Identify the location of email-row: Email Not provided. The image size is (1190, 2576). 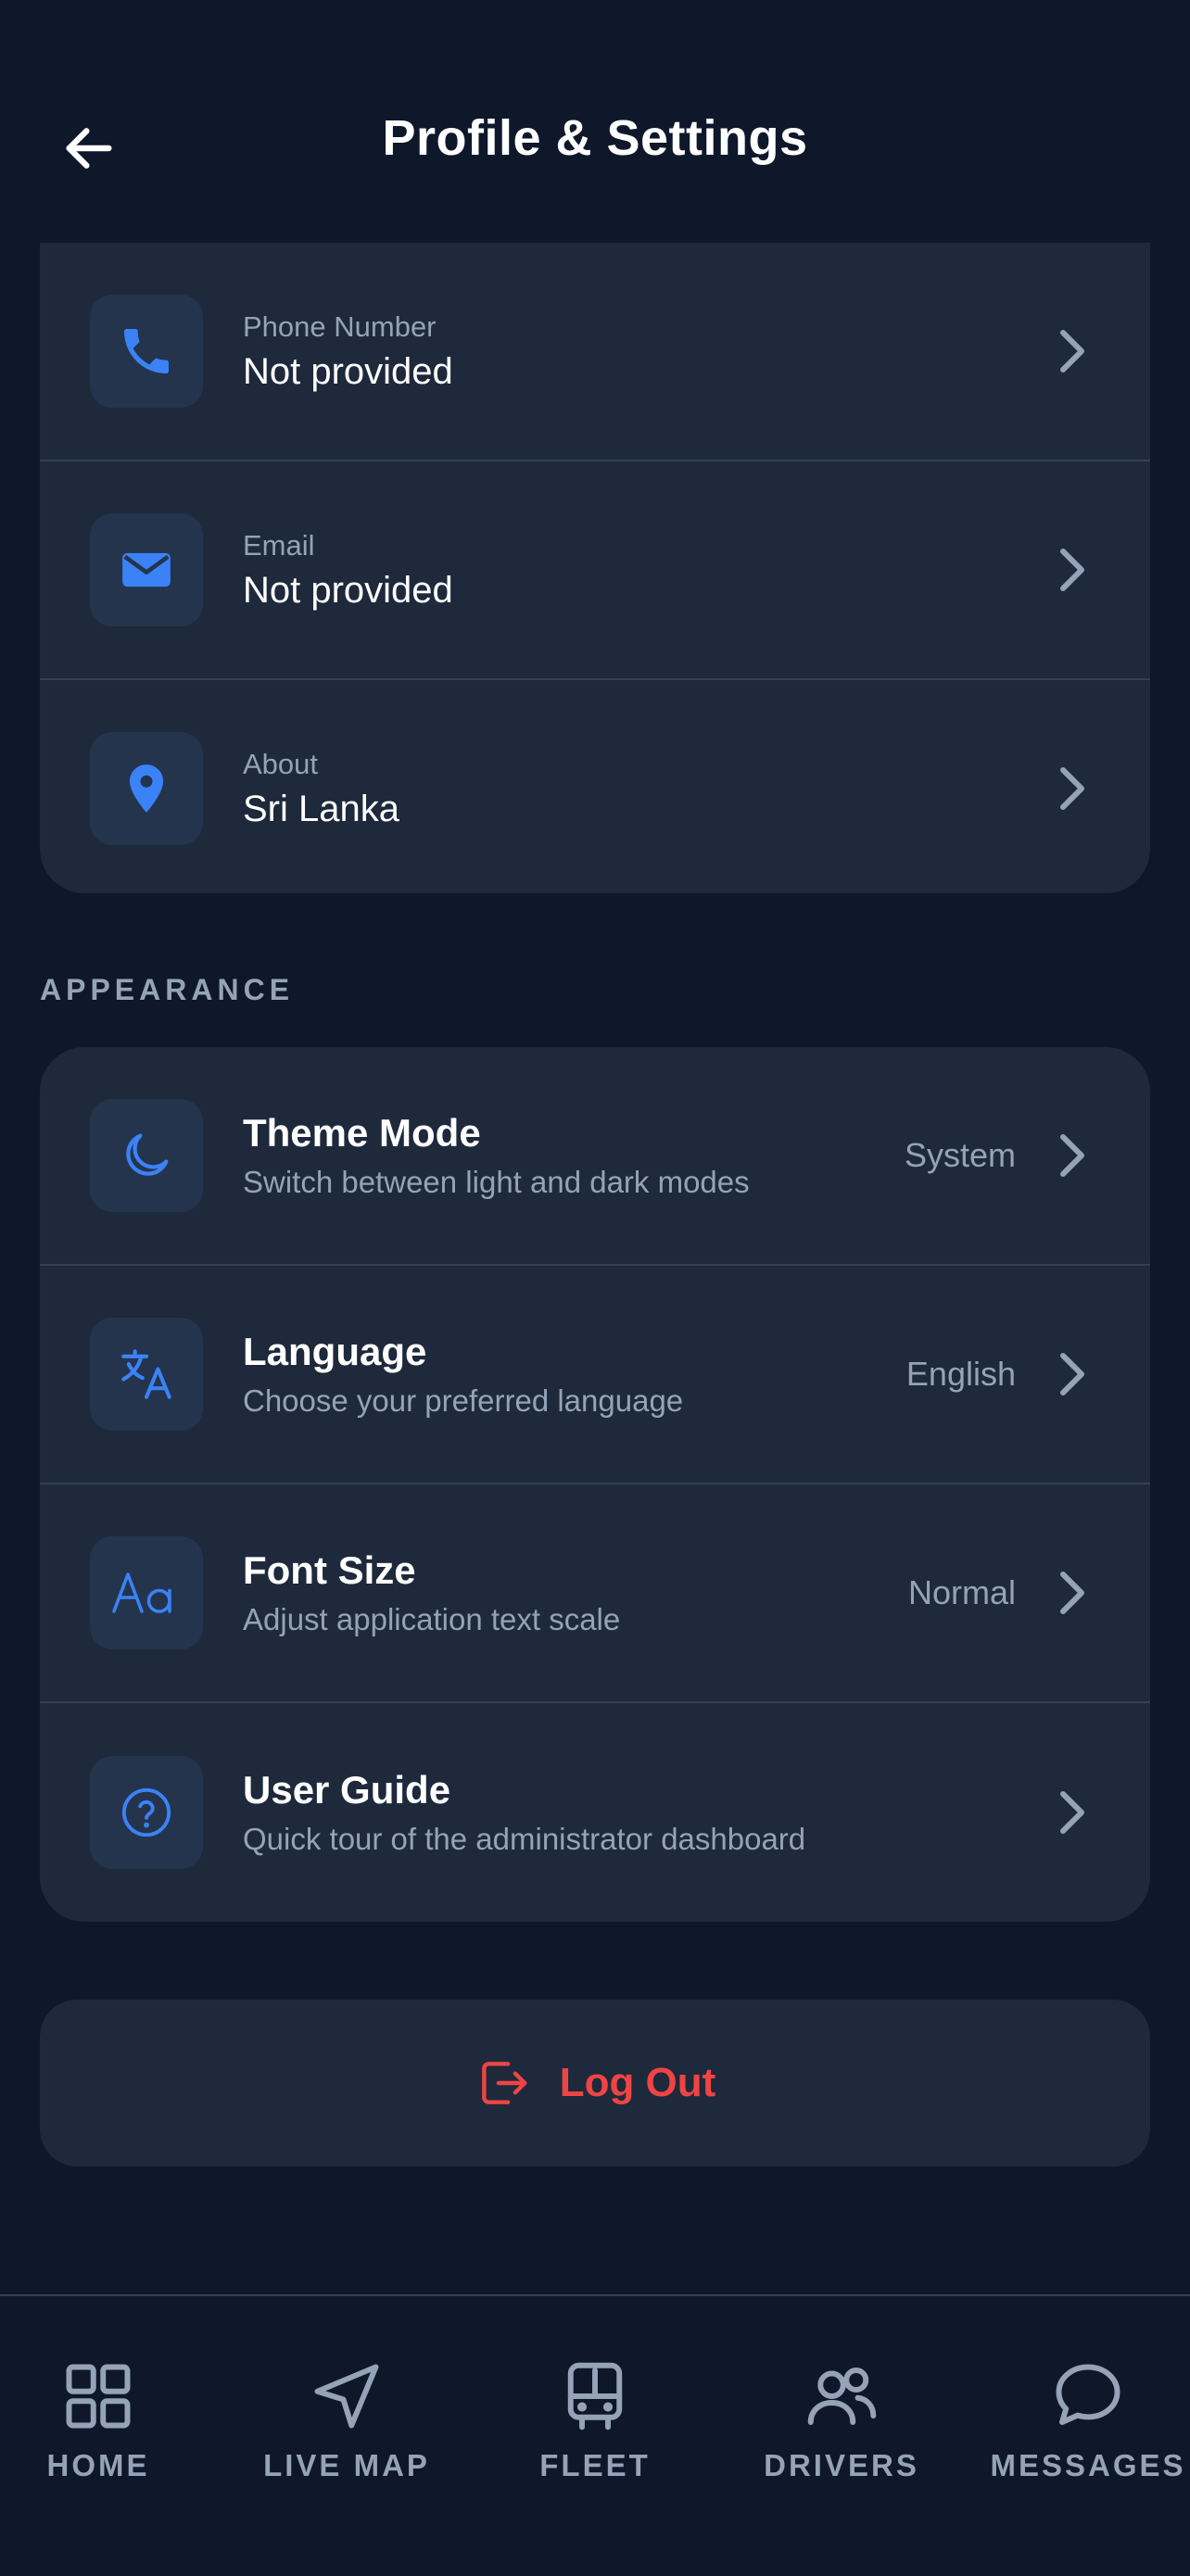
(595, 570).